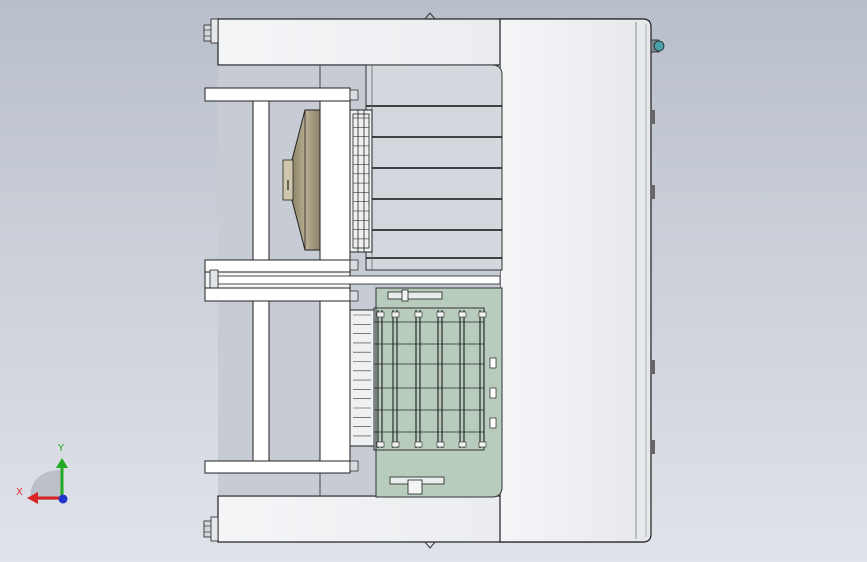  I want to click on triad-y-arrowhead, so click(62, 463).